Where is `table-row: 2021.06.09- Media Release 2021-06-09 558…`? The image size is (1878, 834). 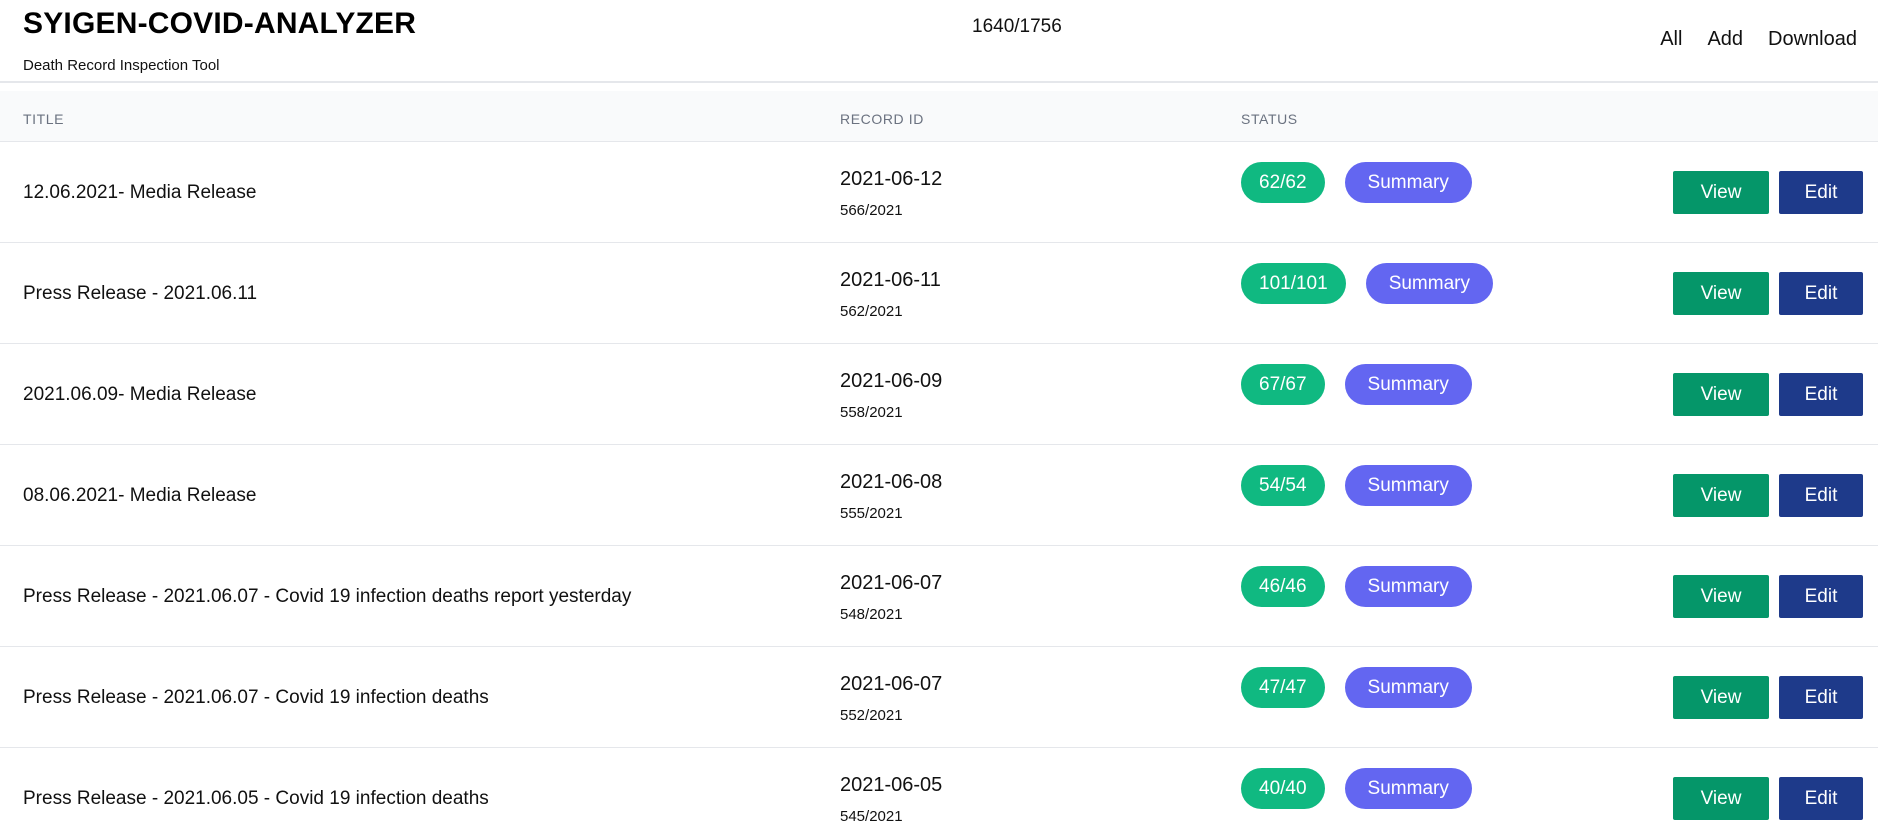 table-row: 2021.06.09- Media Release 2021-06-09 558… is located at coordinates (939, 394).